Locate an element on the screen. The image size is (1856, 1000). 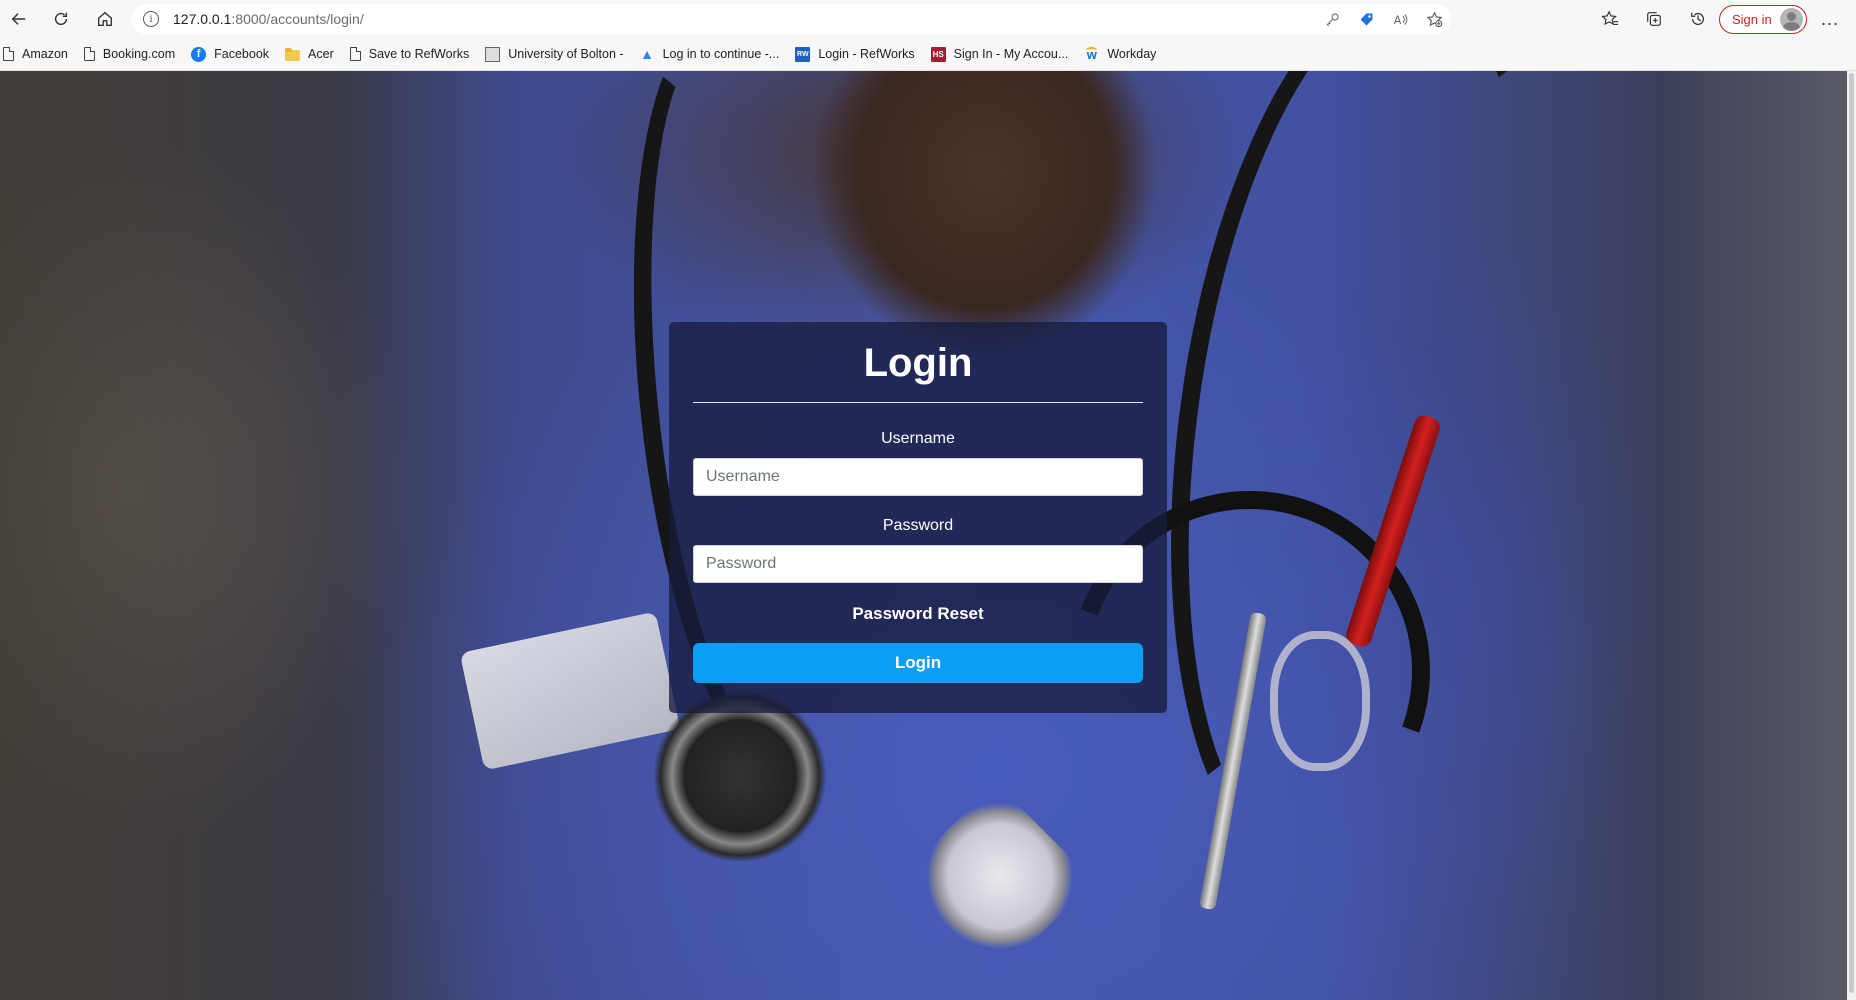
collections-icon is located at coordinates (1654, 19).